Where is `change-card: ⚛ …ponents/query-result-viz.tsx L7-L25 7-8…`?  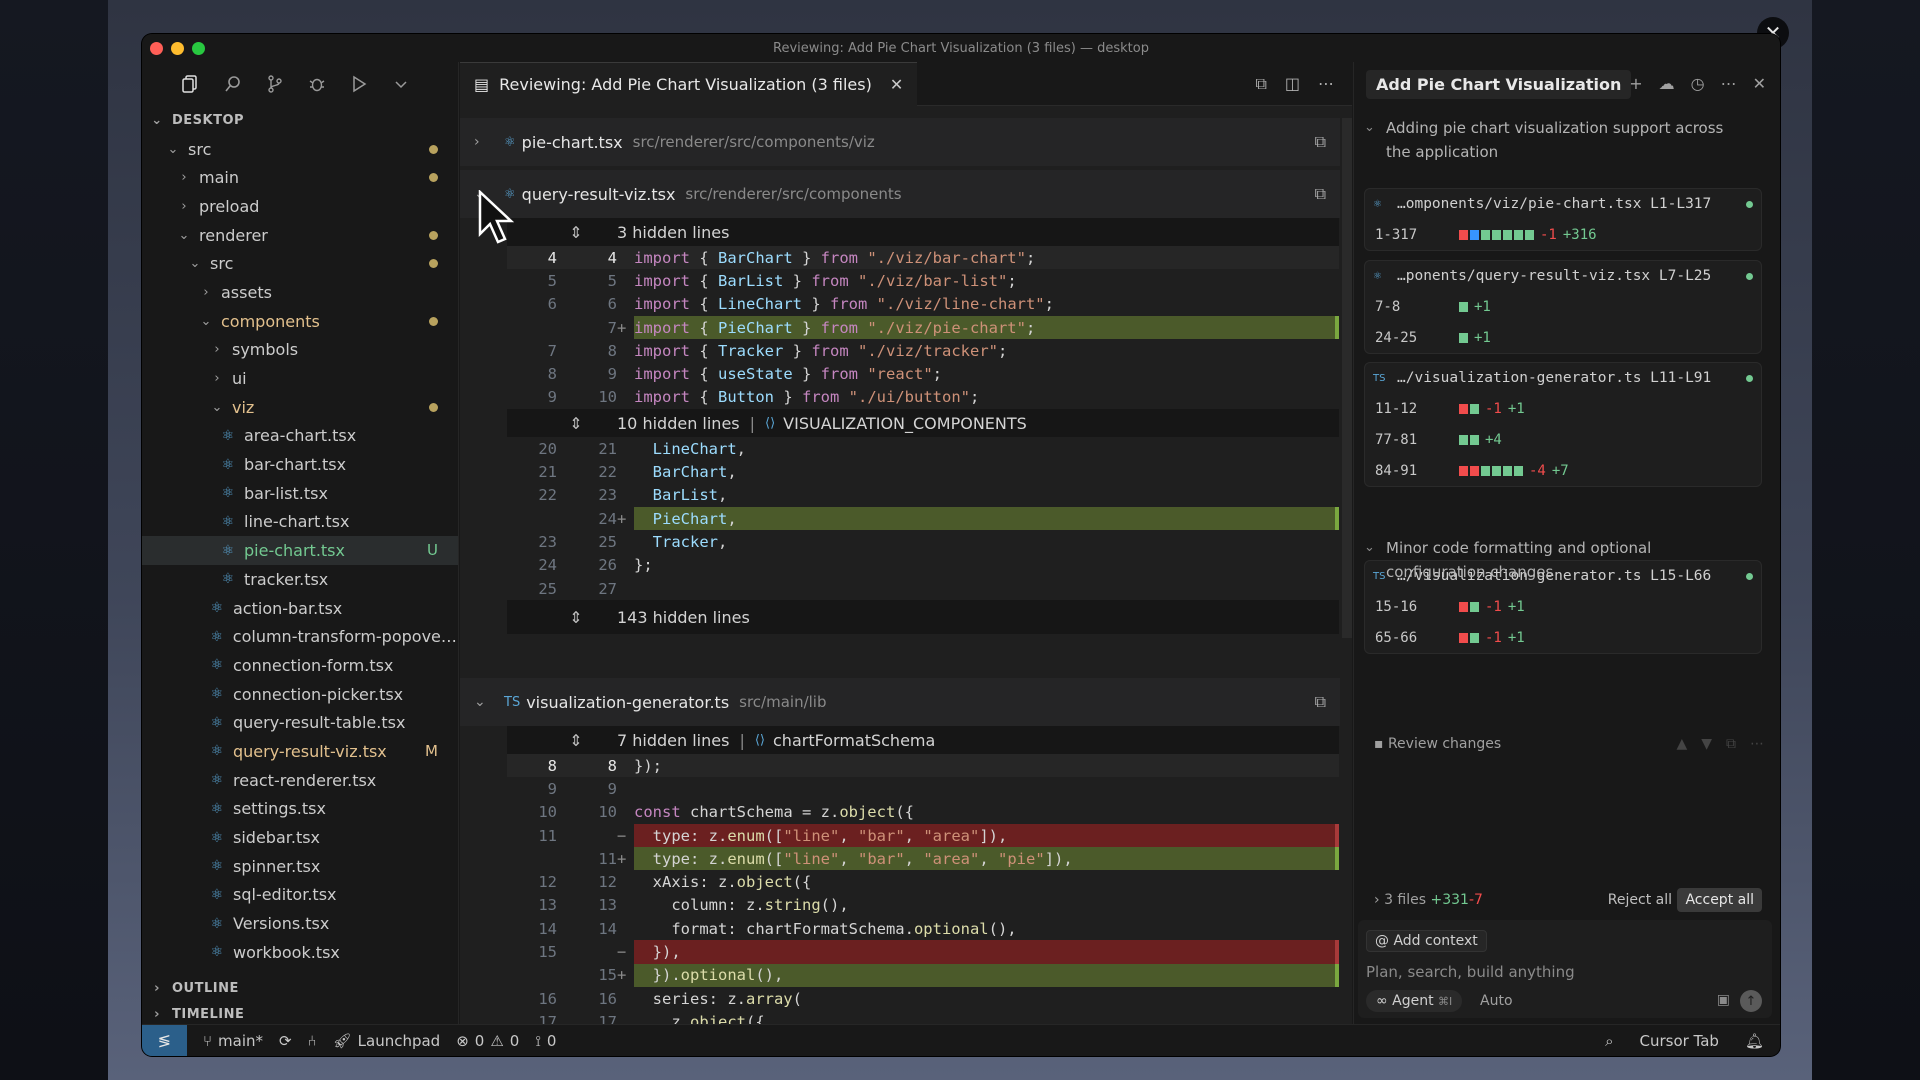
change-card: ⚛ …ponents/query-result-viz.tsx L7-L25 7-8… is located at coordinates (1563, 307).